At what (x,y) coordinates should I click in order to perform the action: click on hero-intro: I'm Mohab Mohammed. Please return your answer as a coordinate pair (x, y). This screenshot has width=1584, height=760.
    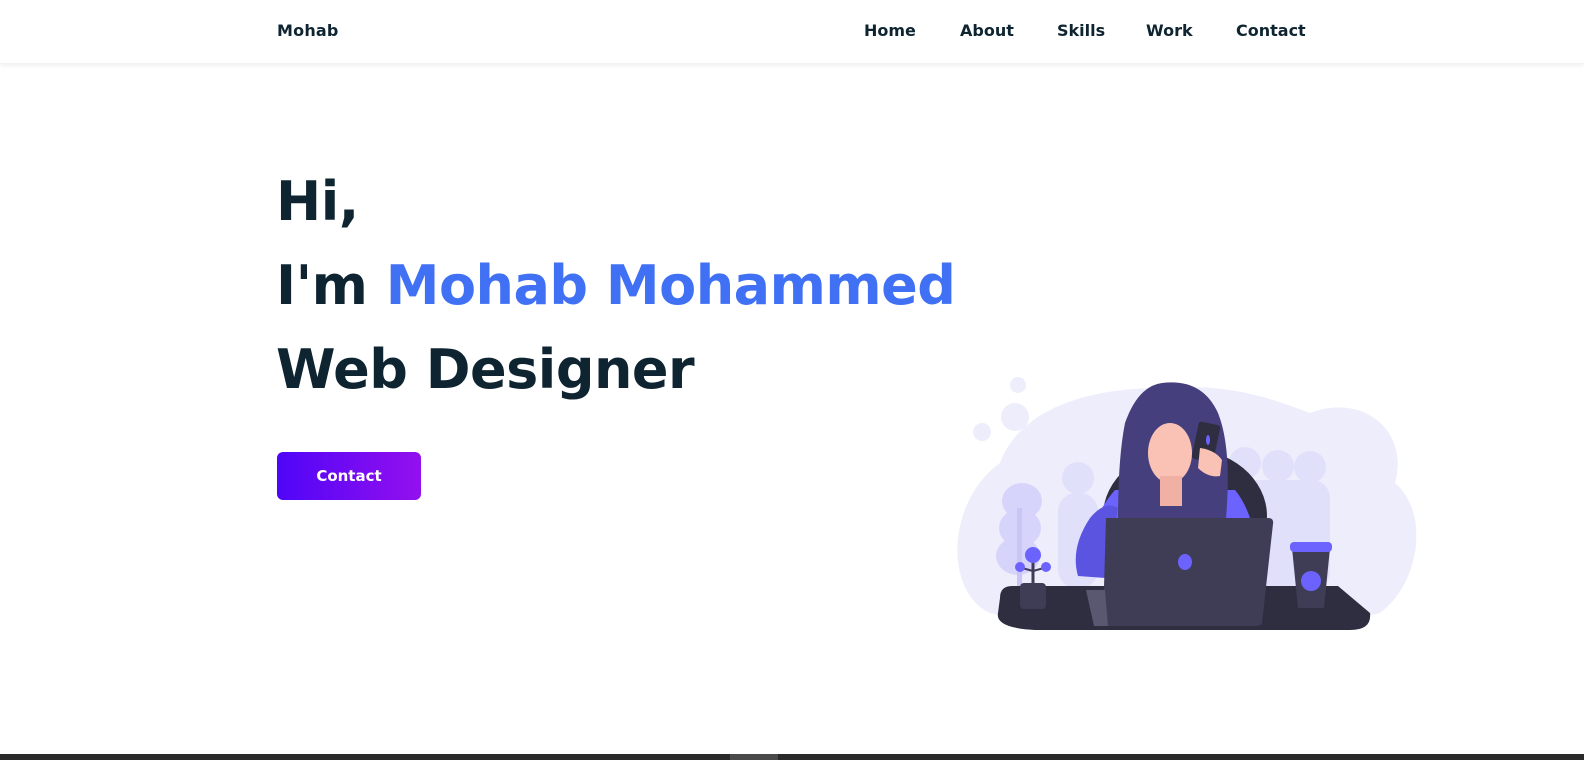
    Looking at the image, I should click on (616, 285).